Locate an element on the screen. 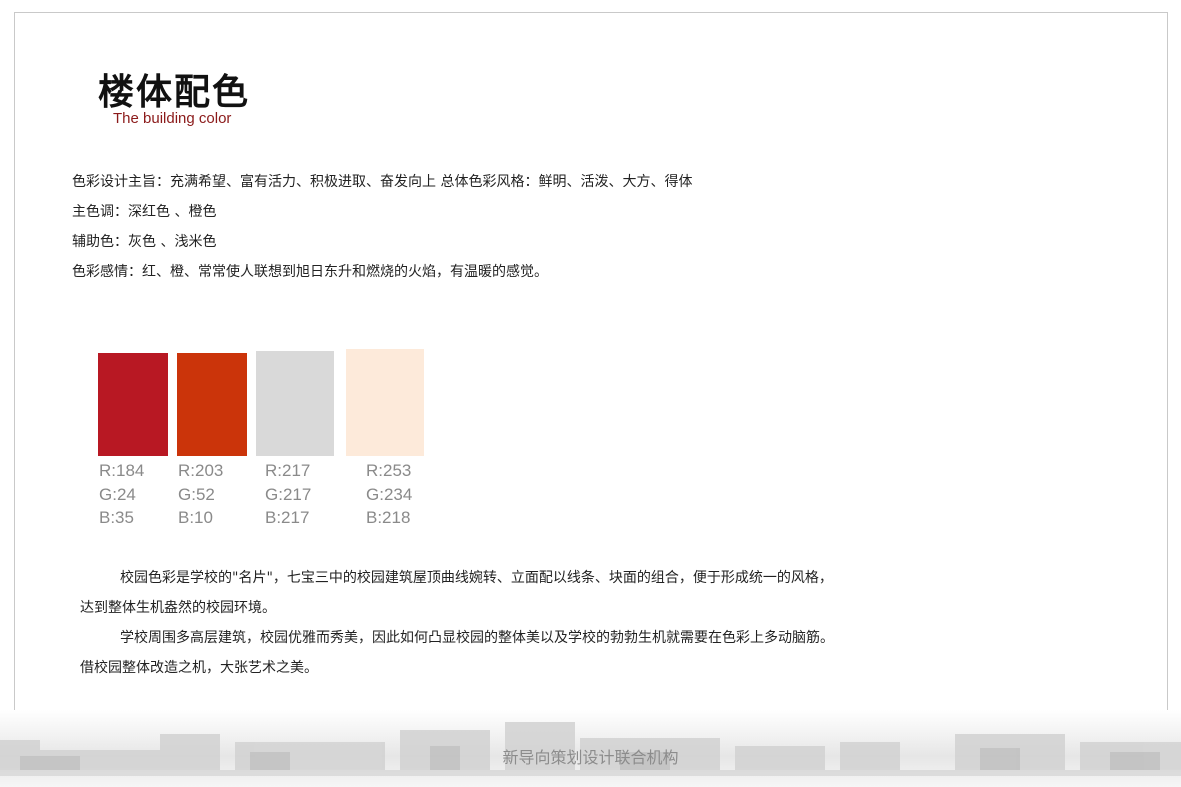 This screenshot has height=787, width=1181. intro-line-auxiliary: 辅助色：灰色 、浅米色 is located at coordinates (144, 242).